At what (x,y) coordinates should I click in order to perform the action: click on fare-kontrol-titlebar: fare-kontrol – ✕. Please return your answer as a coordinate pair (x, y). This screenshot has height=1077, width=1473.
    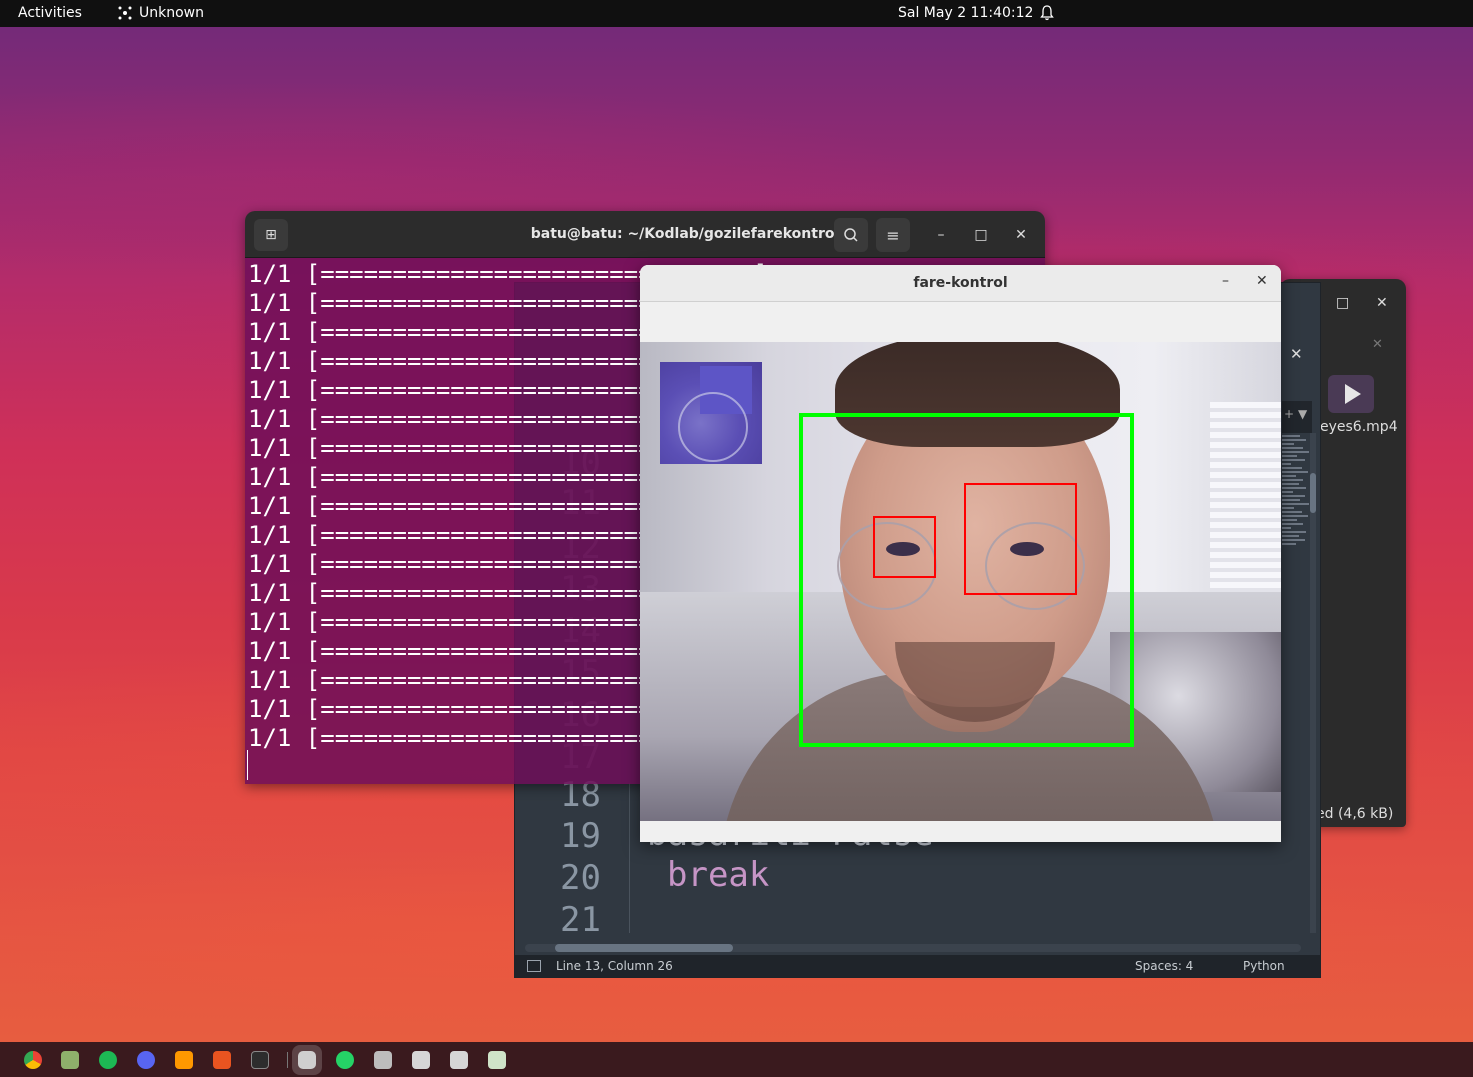
    Looking at the image, I should click on (960, 283).